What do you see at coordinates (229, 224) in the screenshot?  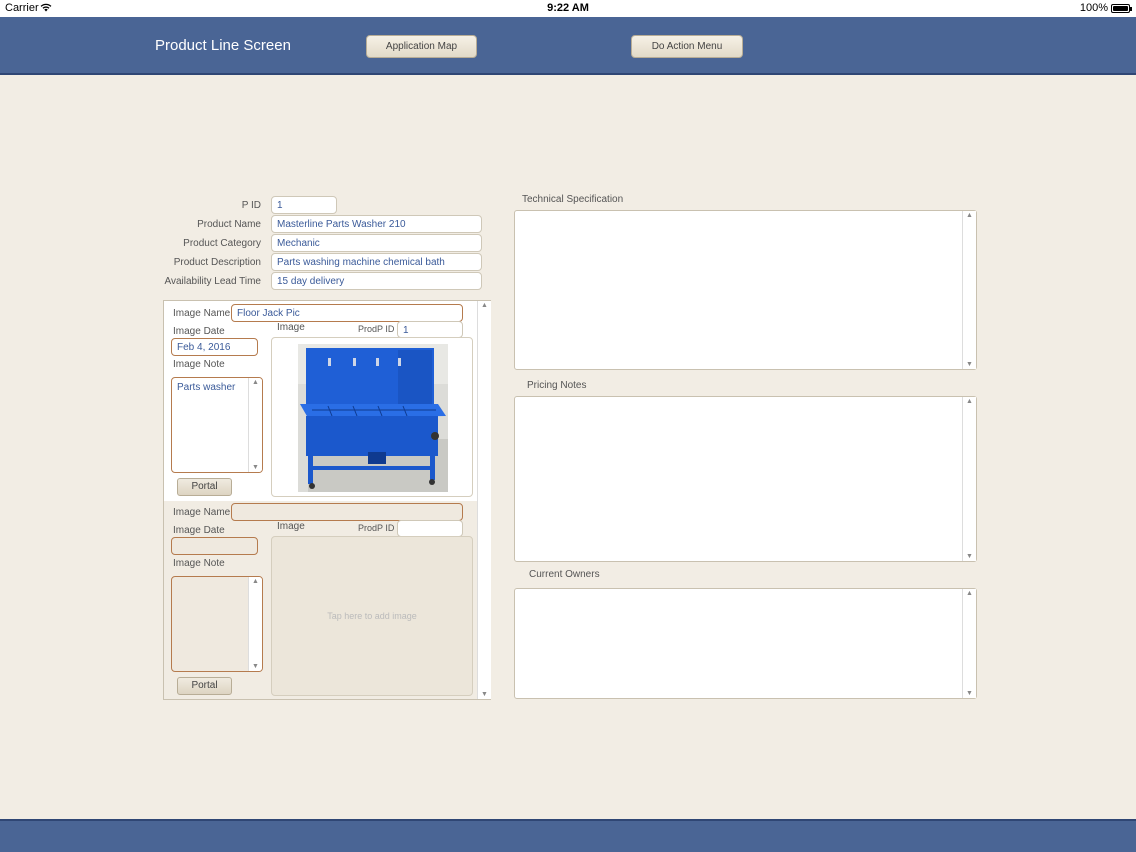 I see `product-name-label: Product Name` at bounding box center [229, 224].